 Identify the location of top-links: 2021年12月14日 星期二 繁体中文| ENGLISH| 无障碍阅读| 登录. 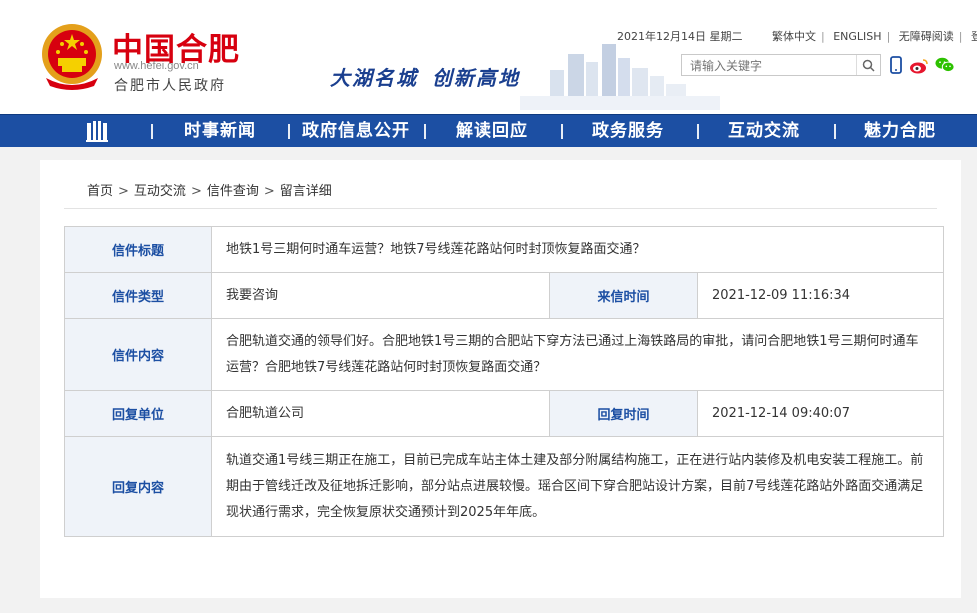
(797, 36).